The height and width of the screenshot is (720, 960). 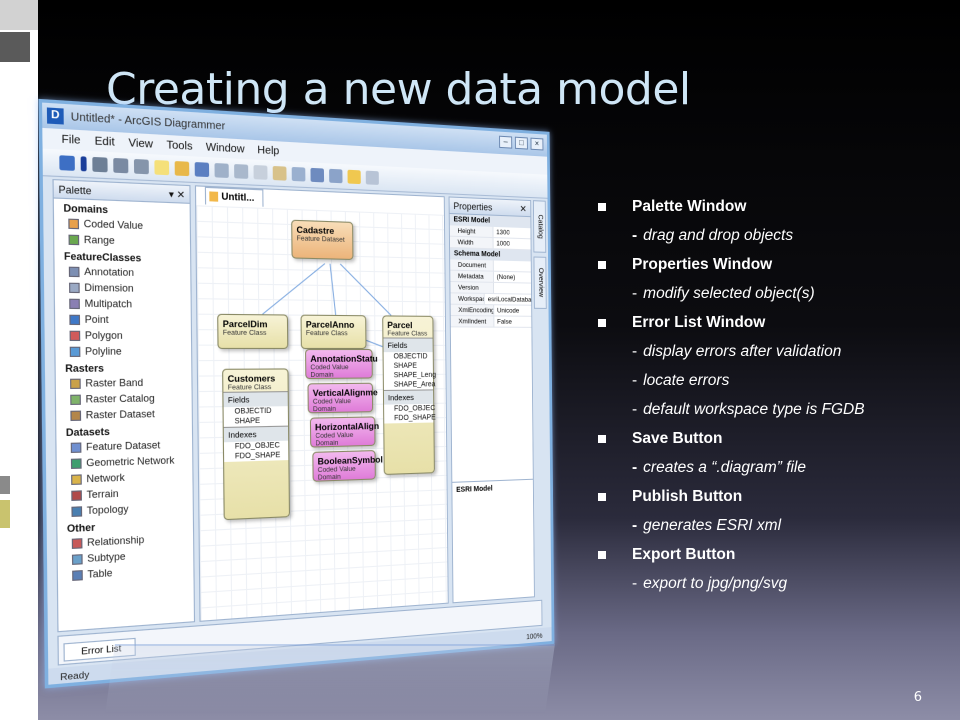 What do you see at coordinates (372, 177) in the screenshot?
I see `link-icon` at bounding box center [372, 177].